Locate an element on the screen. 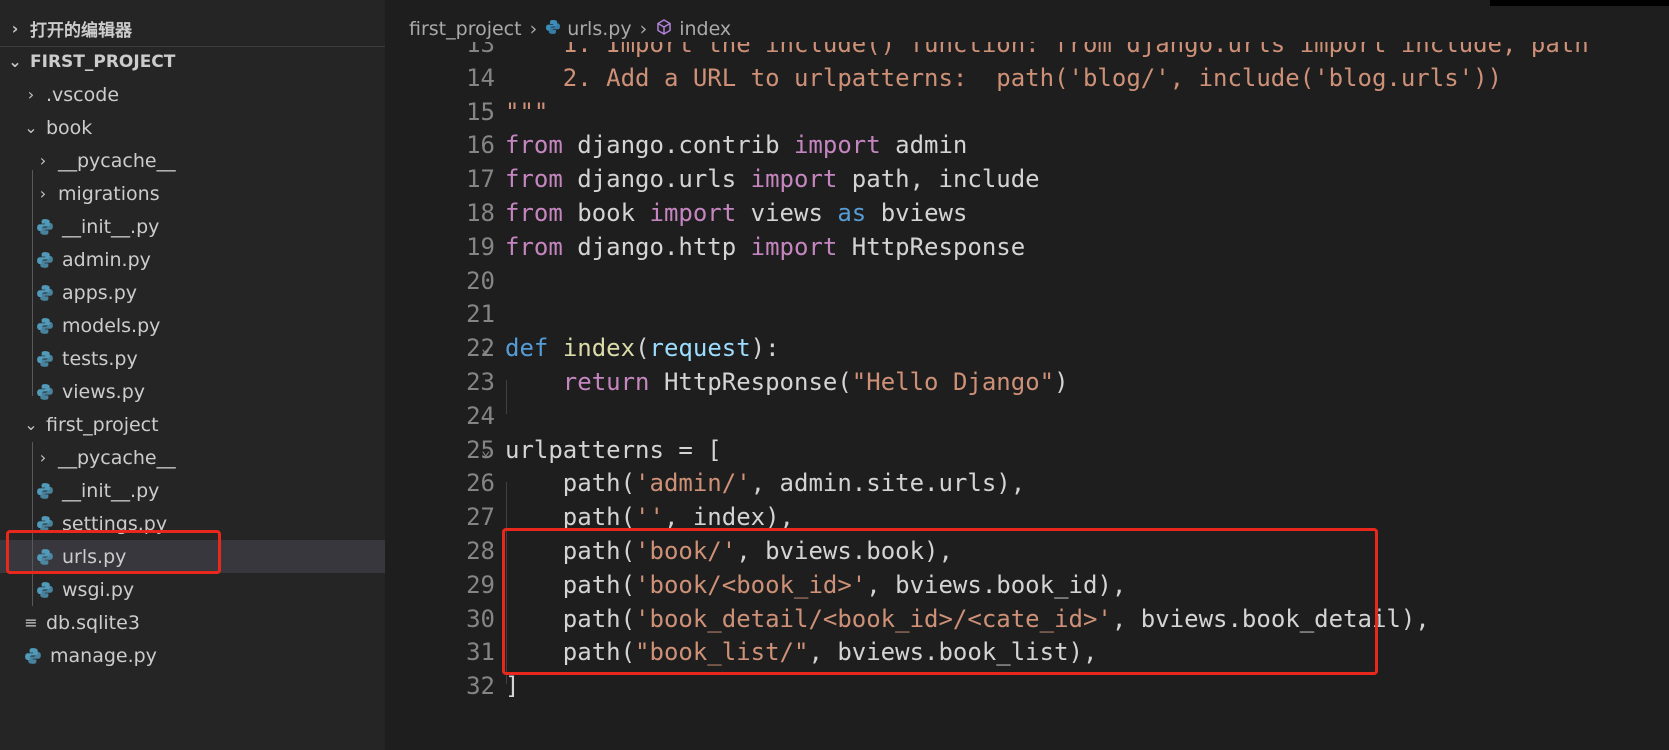 The width and height of the screenshot is (1669, 750). project-section: ⌄ FIRST_PROJECT is located at coordinates (192, 61).